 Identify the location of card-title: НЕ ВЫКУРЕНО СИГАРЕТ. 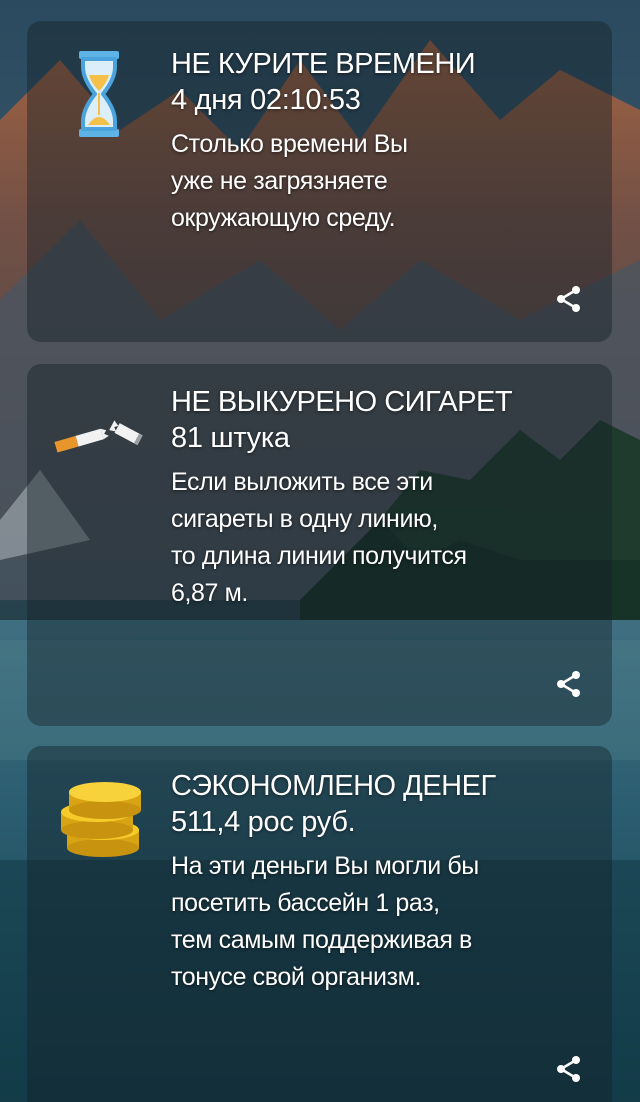
(342, 402).